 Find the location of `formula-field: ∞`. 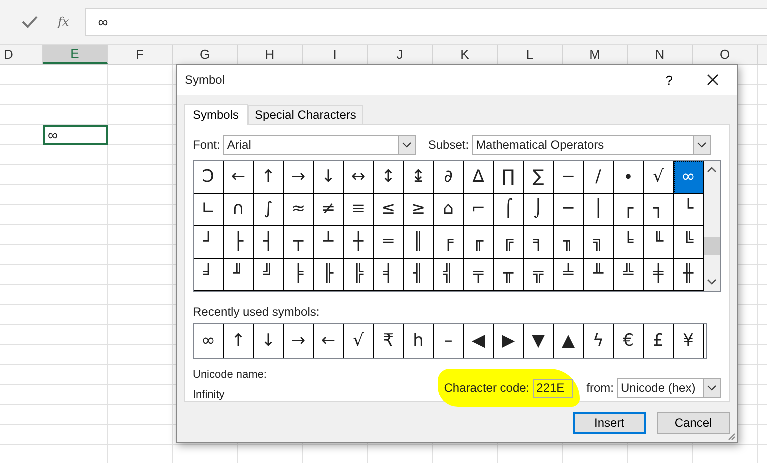

formula-field: ∞ is located at coordinates (426, 22).